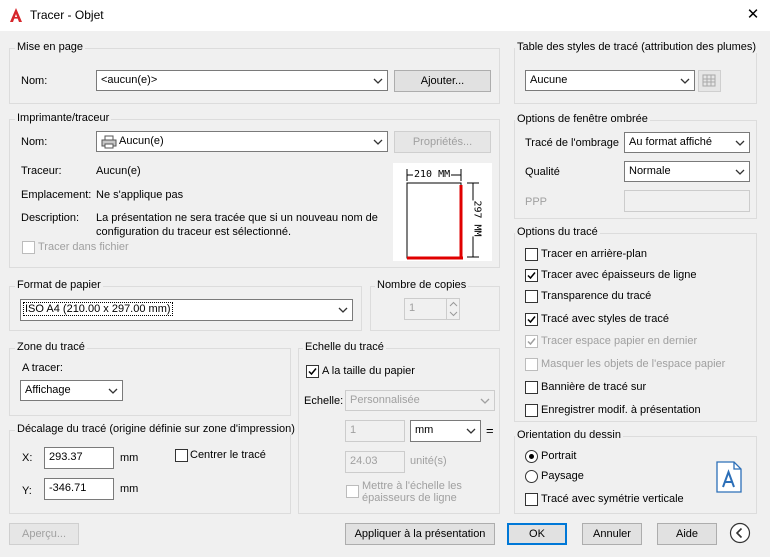 This screenshot has width=770, height=557. I want to click on hide-paperspace-objects-checkbox, so click(531, 364).